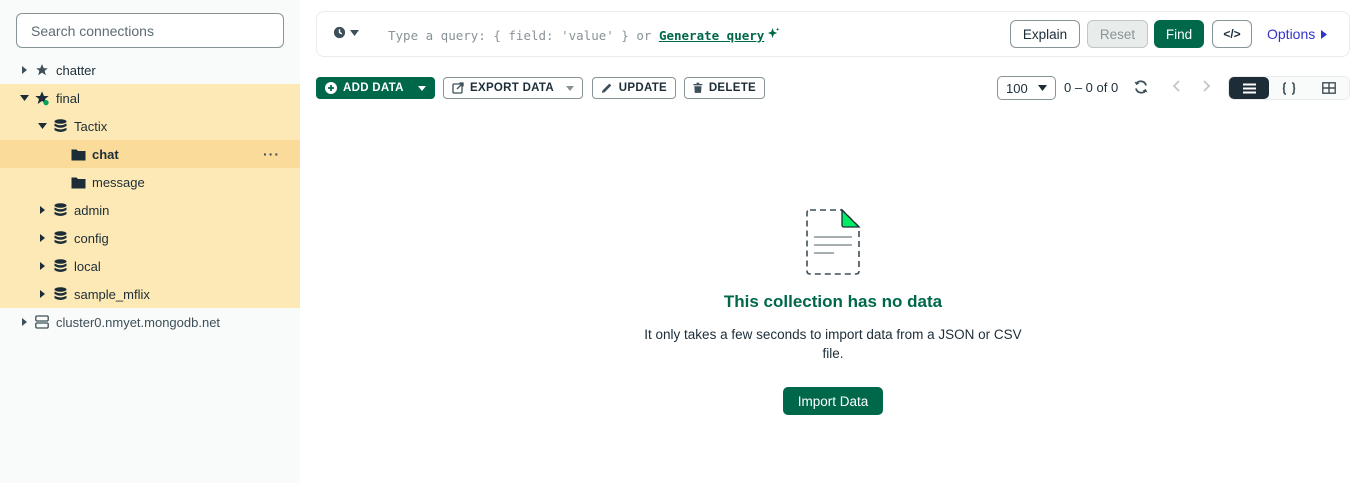 Image resolution: width=1366 pixels, height=483 pixels. I want to click on search-connections-box, so click(150, 30).